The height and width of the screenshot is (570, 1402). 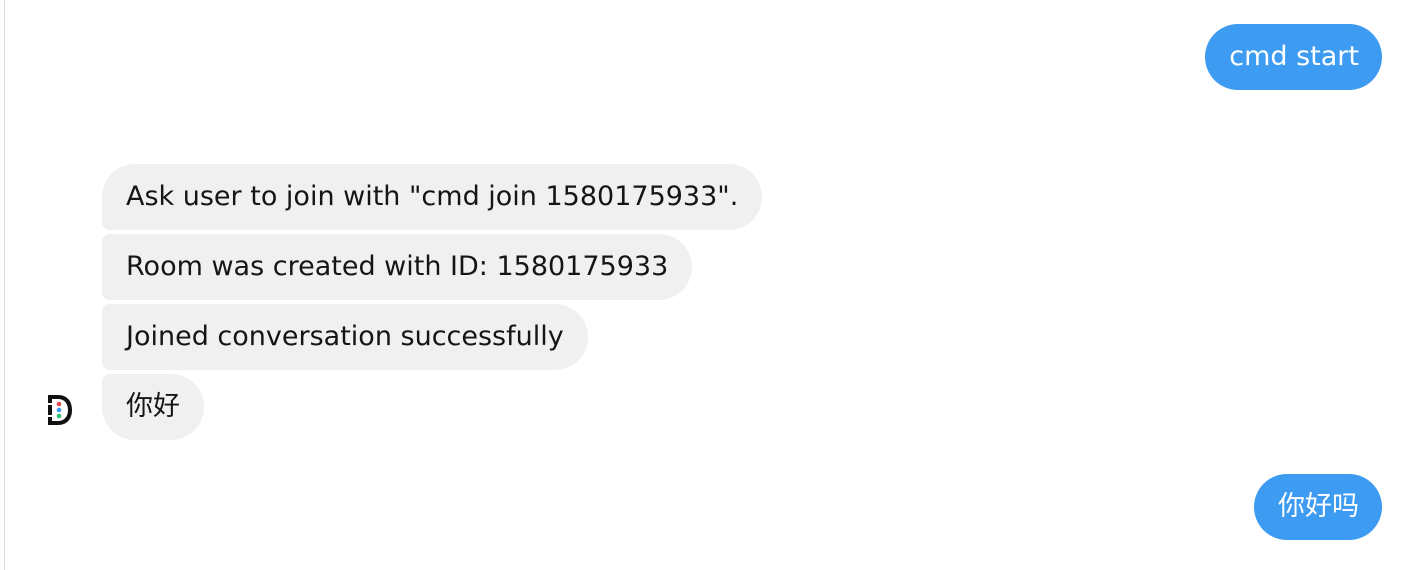 I want to click on outgoing-message-bubble: 你好吗, so click(x=1318, y=507).